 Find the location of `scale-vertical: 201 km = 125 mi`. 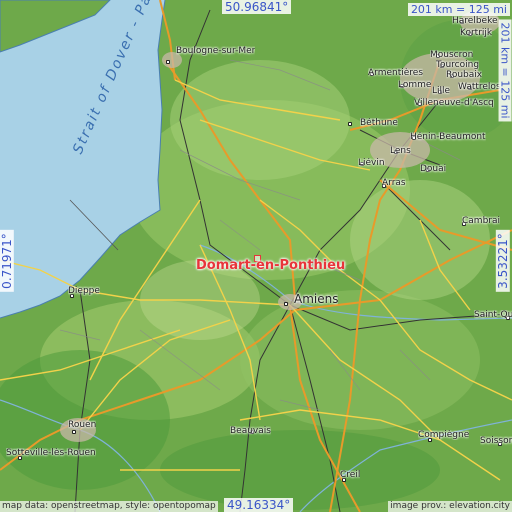

scale-vertical: 201 km = 125 mi is located at coordinates (505, 70).